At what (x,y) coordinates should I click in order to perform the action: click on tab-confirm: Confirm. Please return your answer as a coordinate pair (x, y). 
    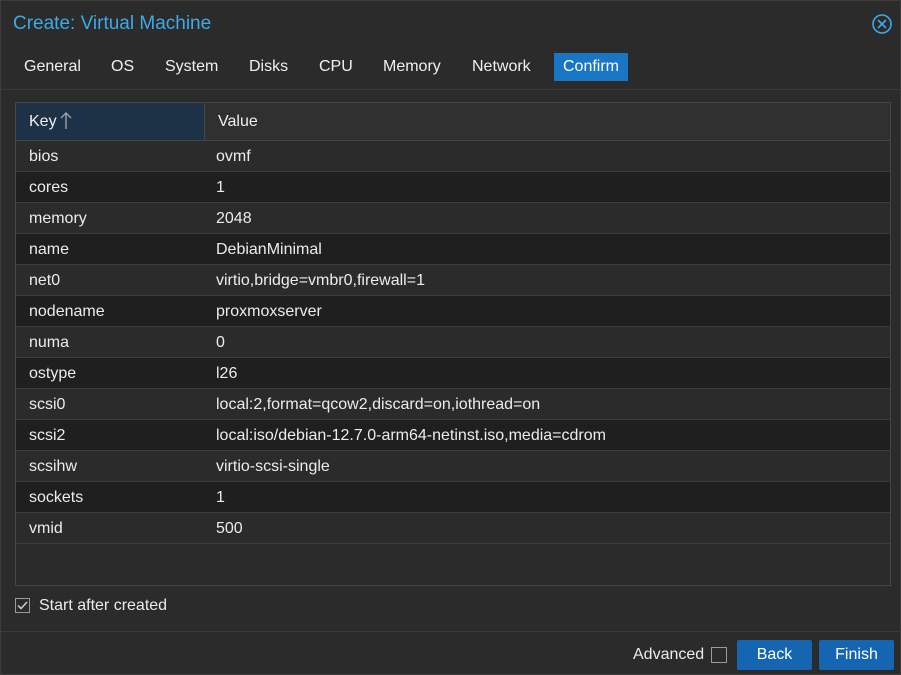
    Looking at the image, I should click on (591, 67).